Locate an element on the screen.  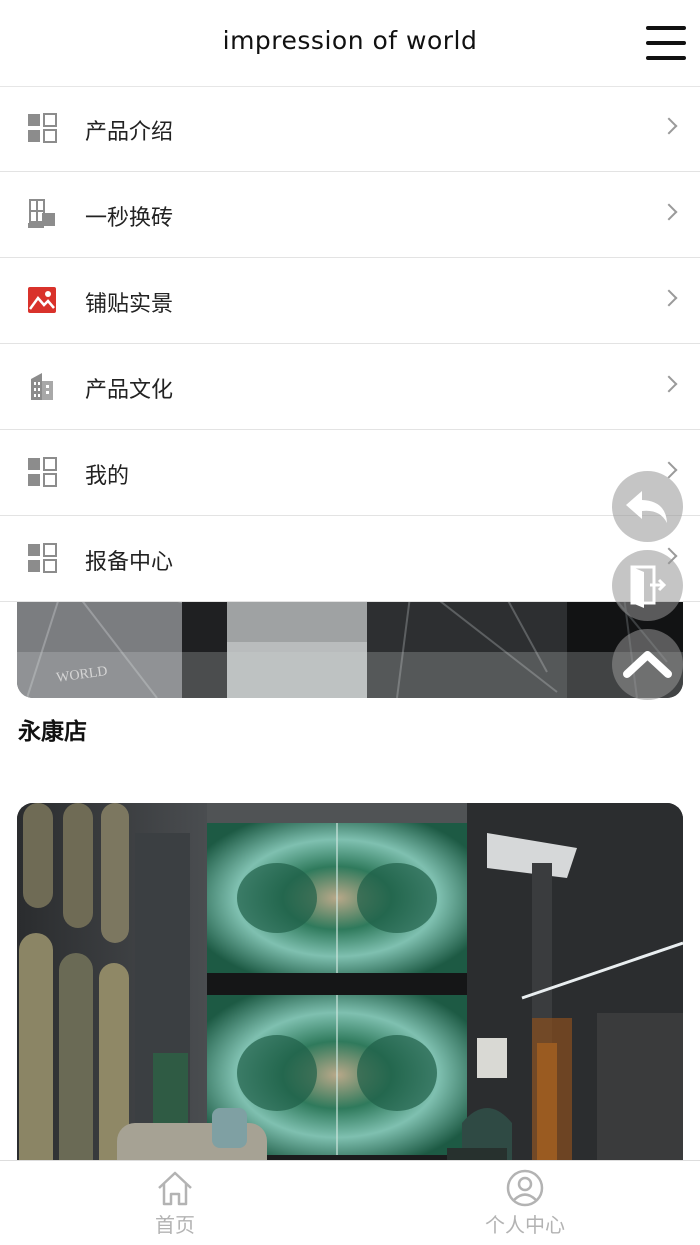
menu-item-mine: 我的 is located at coordinates (350, 473).